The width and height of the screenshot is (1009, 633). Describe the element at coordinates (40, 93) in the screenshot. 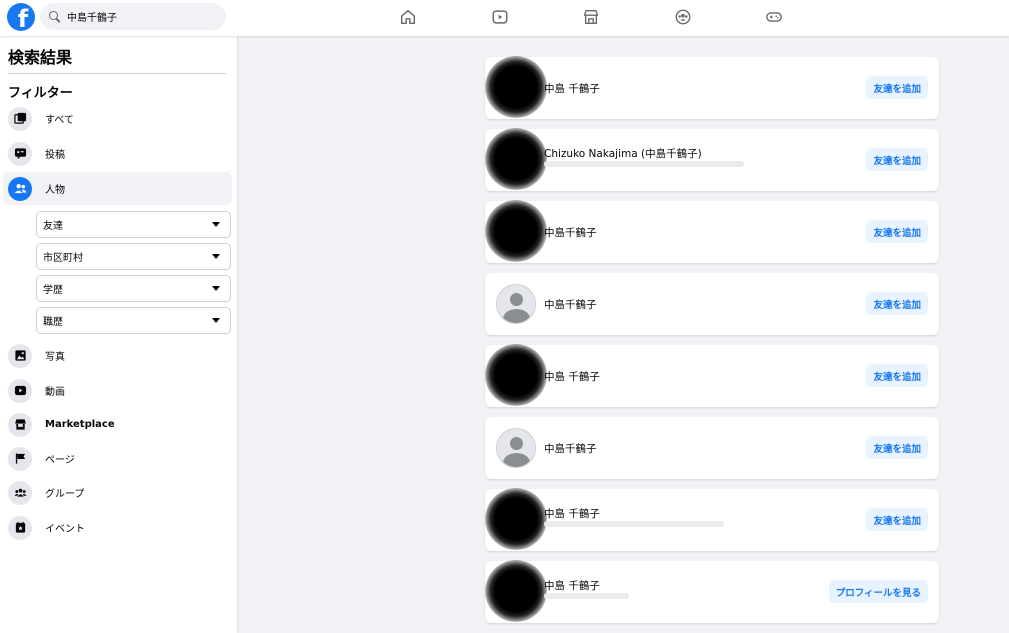

I see `filter-heading: フィルター` at that location.